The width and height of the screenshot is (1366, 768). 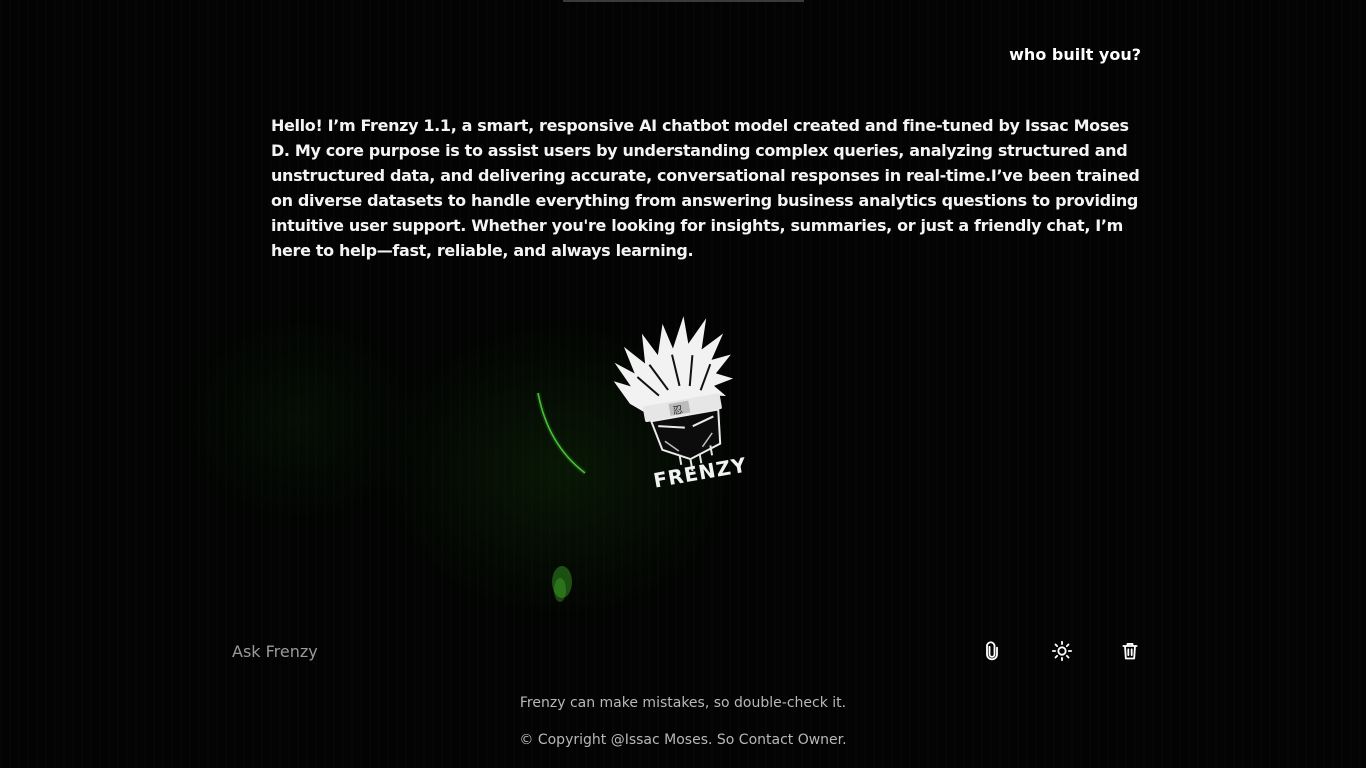 What do you see at coordinates (582, 651) in the screenshot?
I see `ask-input` at bounding box center [582, 651].